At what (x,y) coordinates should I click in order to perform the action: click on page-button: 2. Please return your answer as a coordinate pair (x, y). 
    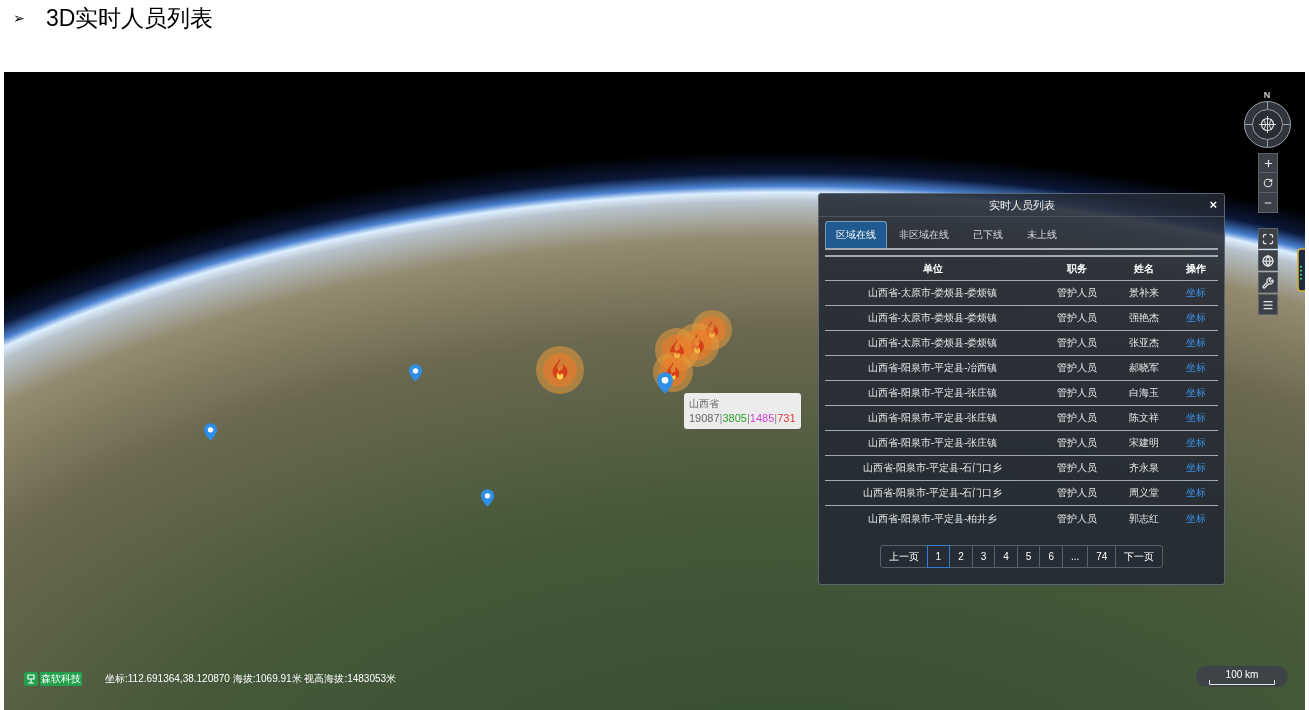
    Looking at the image, I should click on (961, 556).